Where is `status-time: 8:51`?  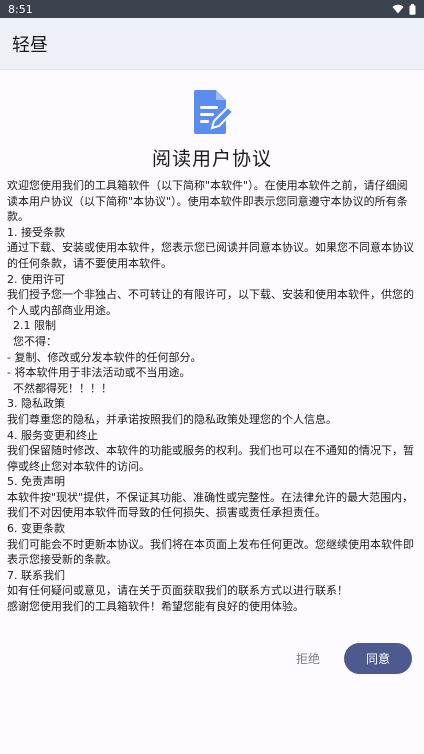 status-time: 8:51 is located at coordinates (20, 9).